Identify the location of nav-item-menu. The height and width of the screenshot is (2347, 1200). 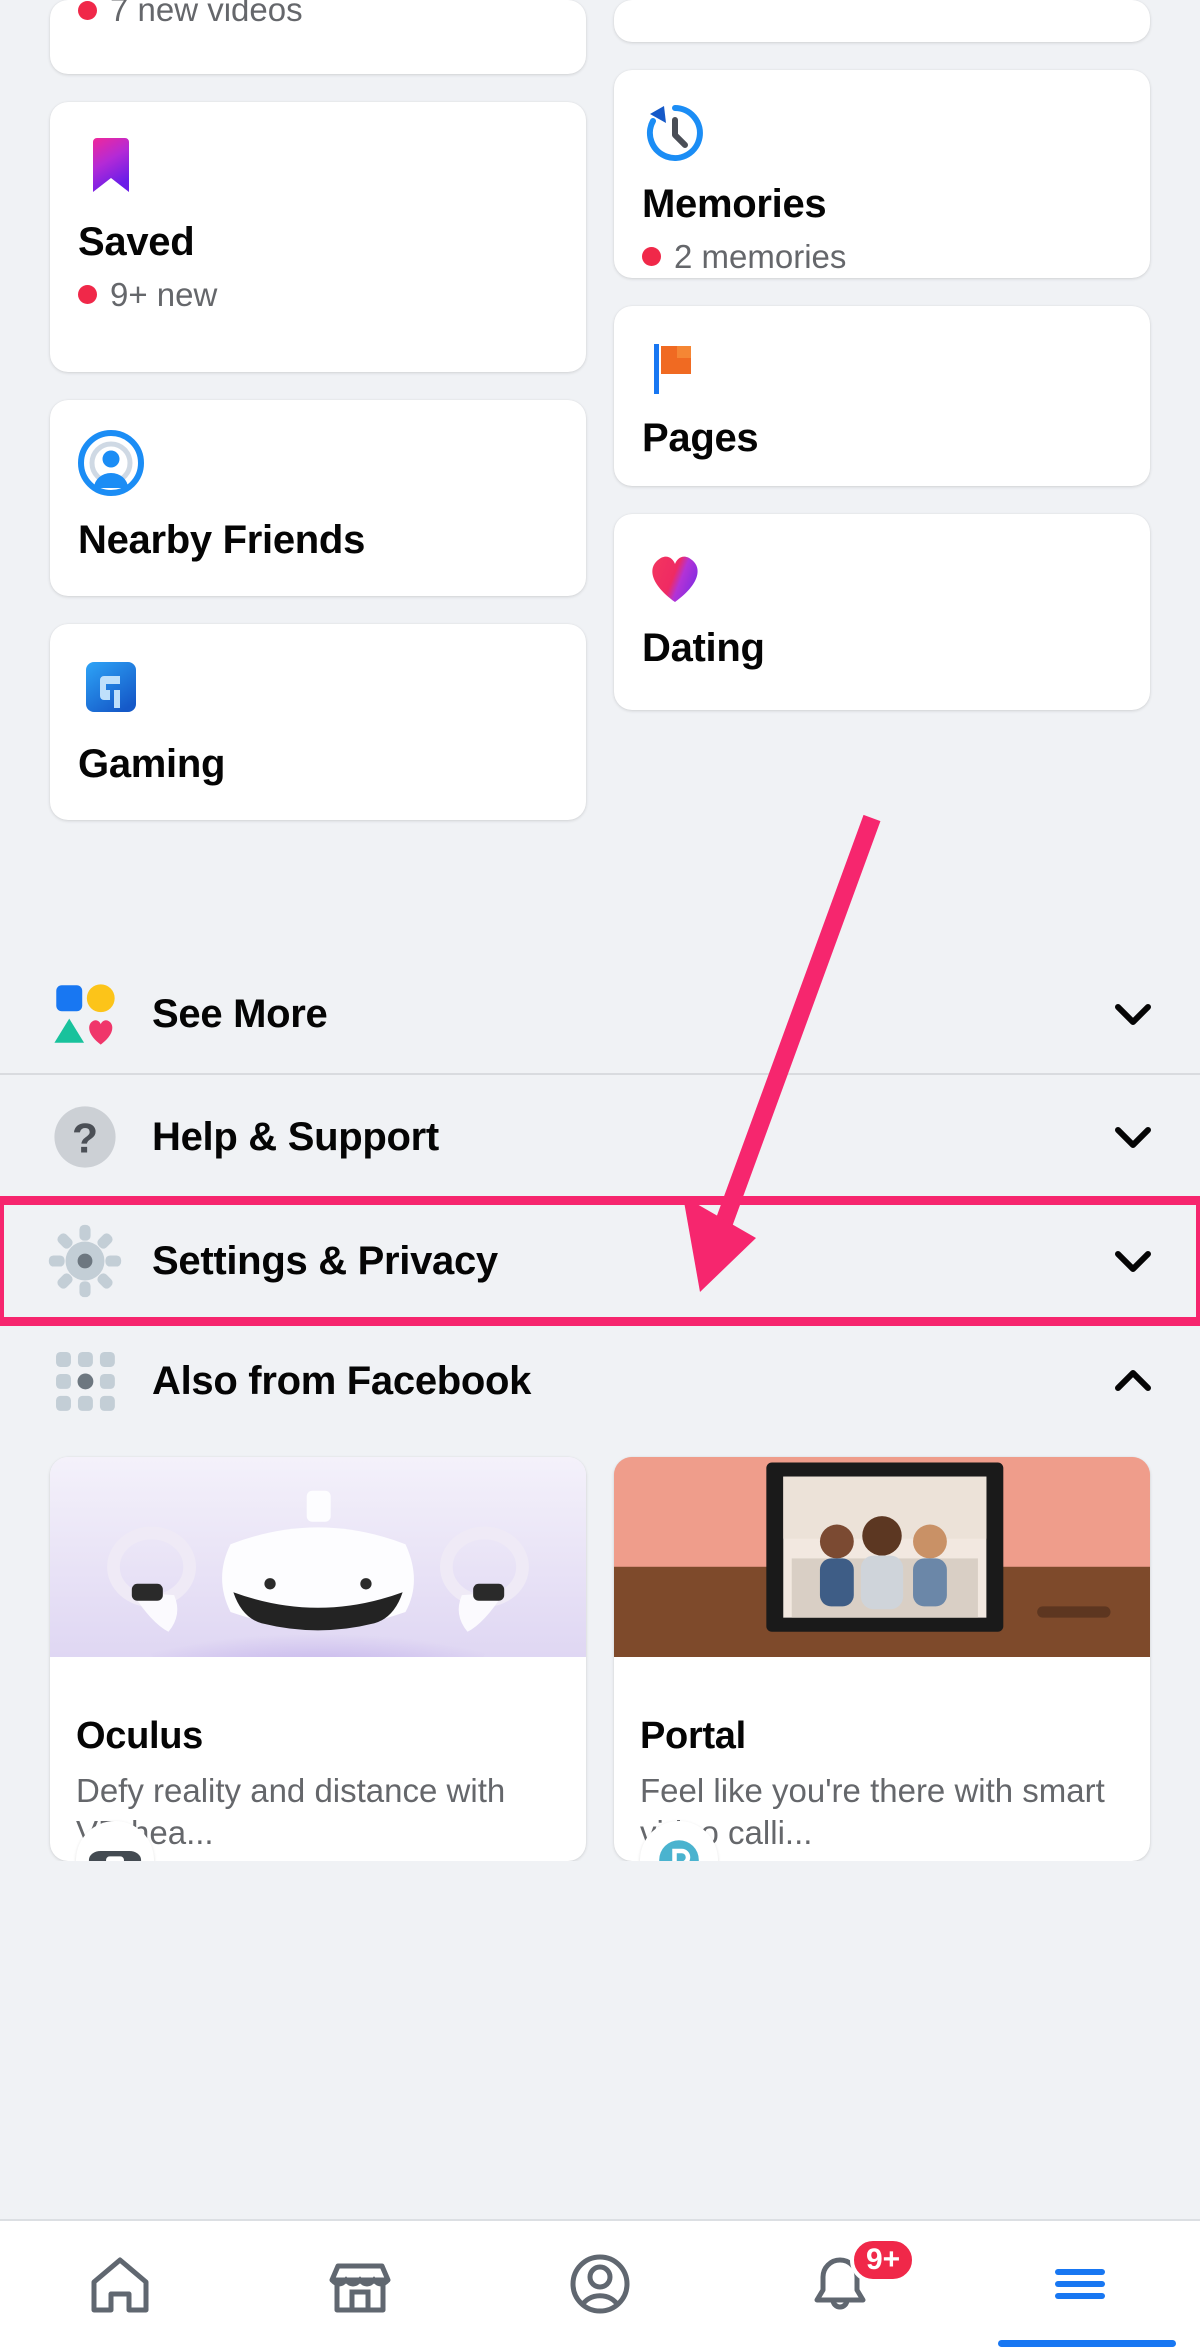
(1080, 2284).